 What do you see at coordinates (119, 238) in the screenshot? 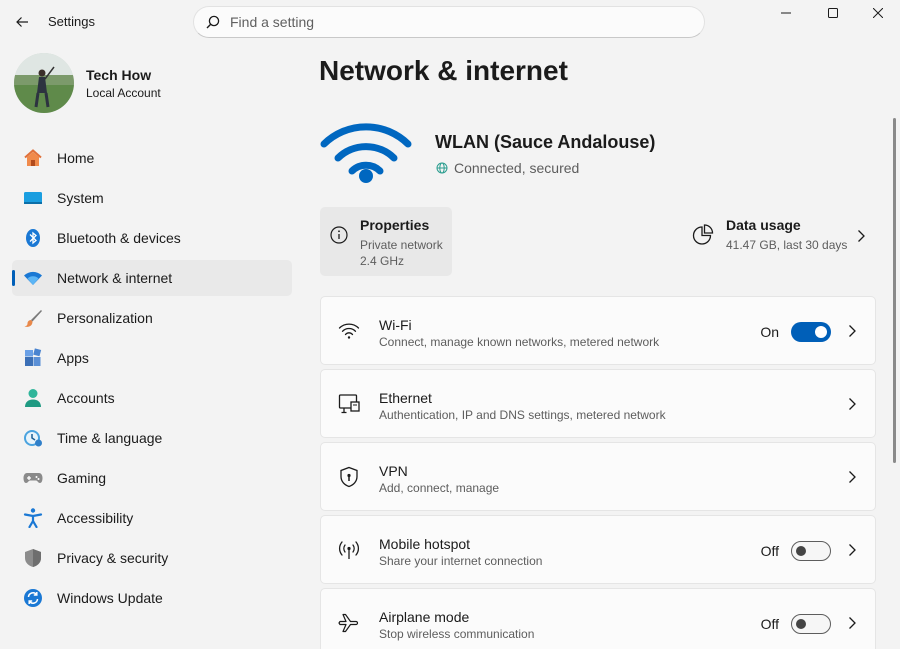
I see `sidebar-item-label: Bluetooth & devices` at bounding box center [119, 238].